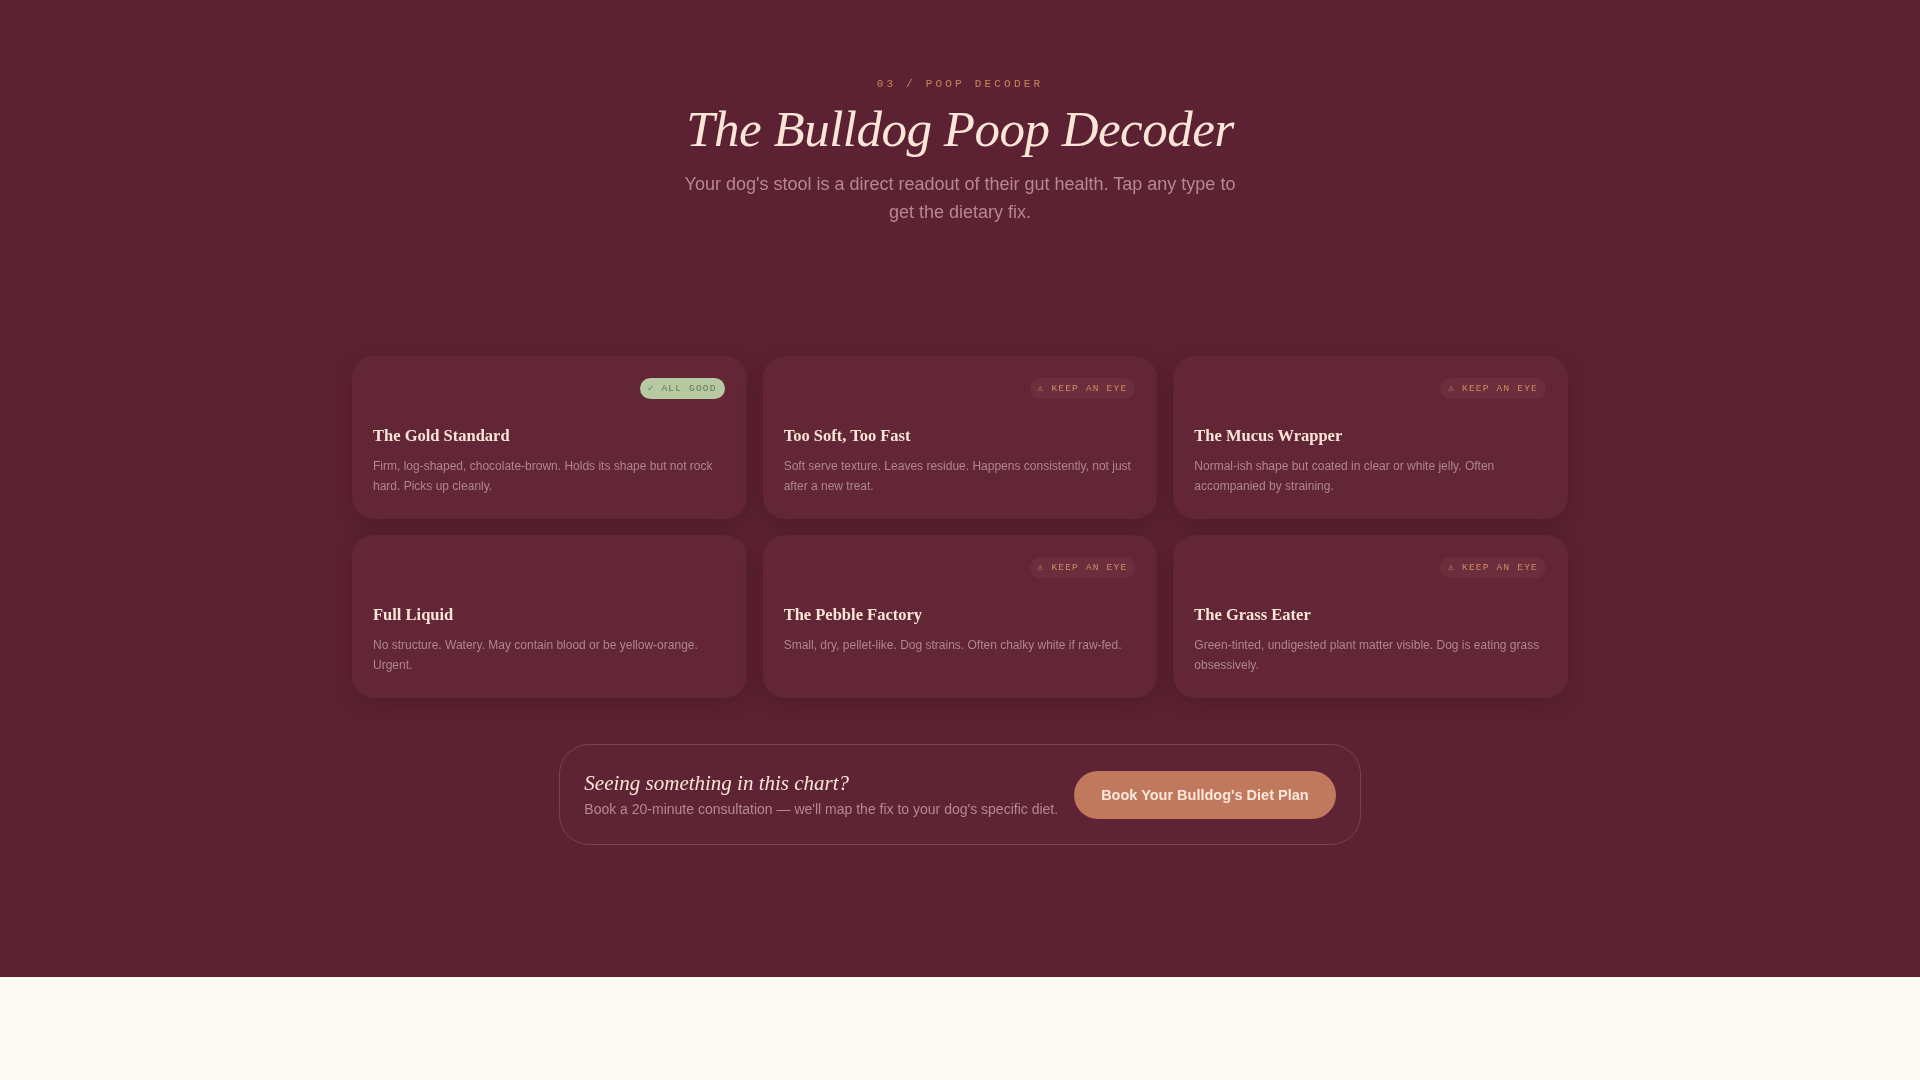 The height and width of the screenshot is (1080, 1920). Describe the element at coordinates (960, 437) in the screenshot. I see `stool-type-card: ⚠ KEEP AN EYE Too Soft, Too Fast Soft serve texture. Leaves residue. Happens consistently, not just after a new treat.` at that location.